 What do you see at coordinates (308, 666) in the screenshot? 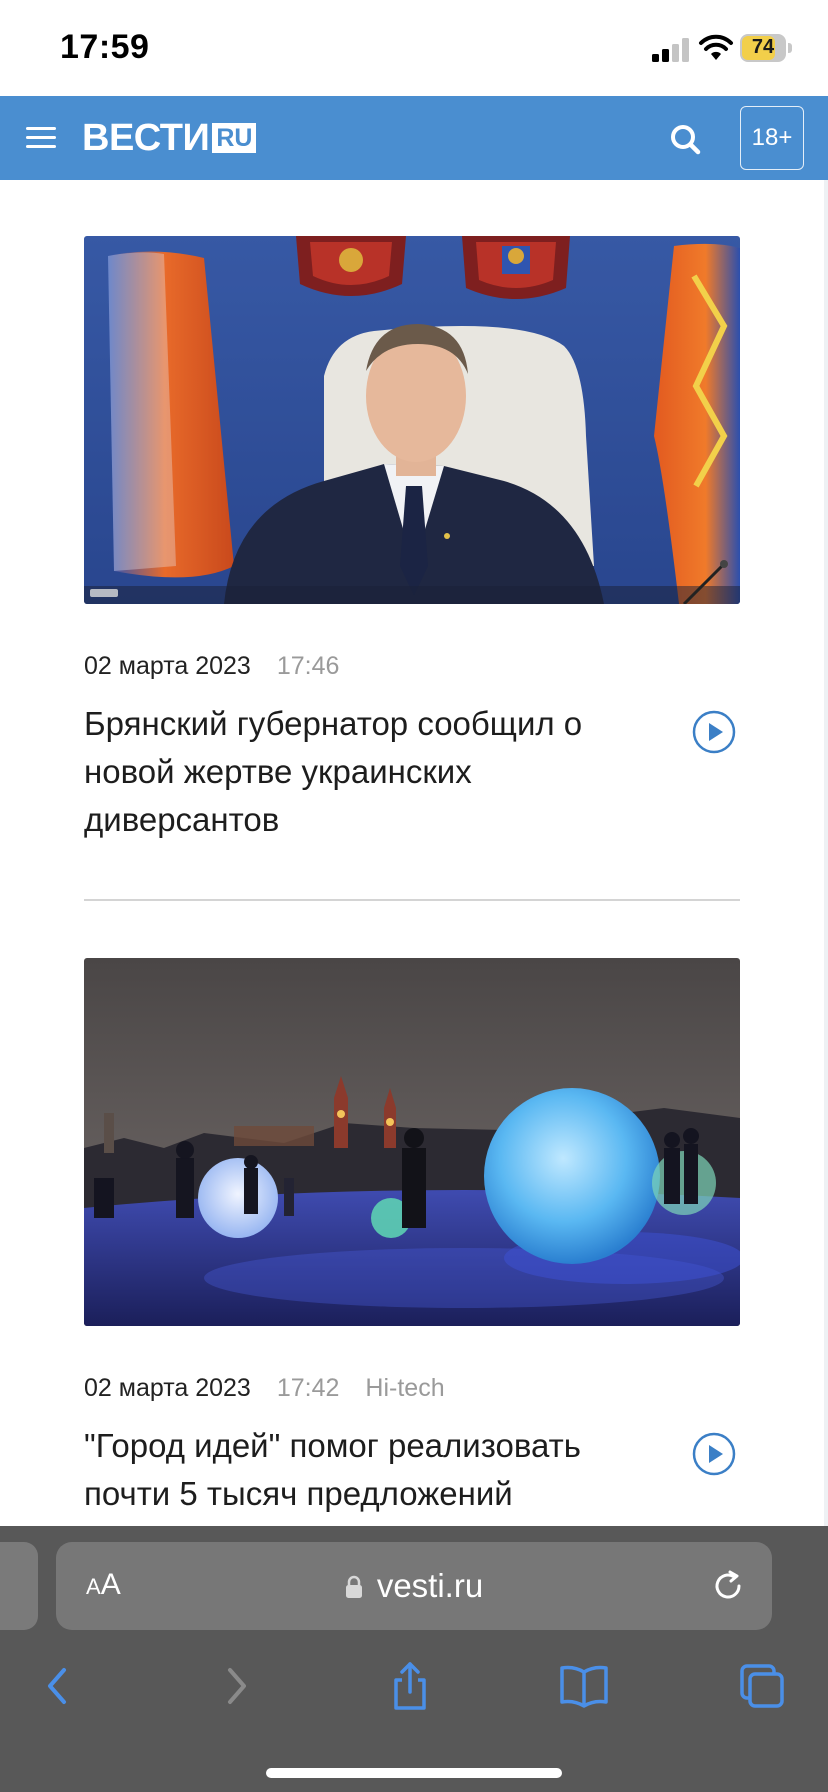
I see `article-time: 17:46` at bounding box center [308, 666].